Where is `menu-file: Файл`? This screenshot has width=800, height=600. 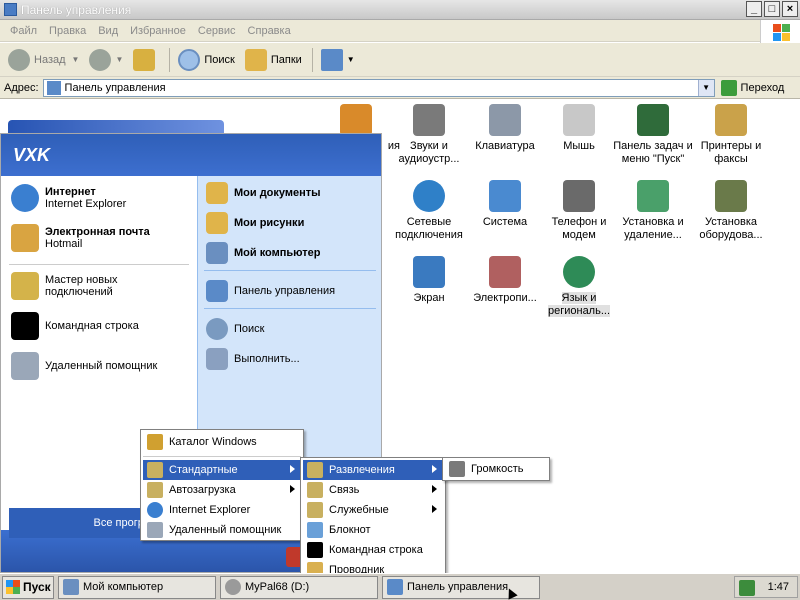 menu-file: Файл is located at coordinates (23, 31).